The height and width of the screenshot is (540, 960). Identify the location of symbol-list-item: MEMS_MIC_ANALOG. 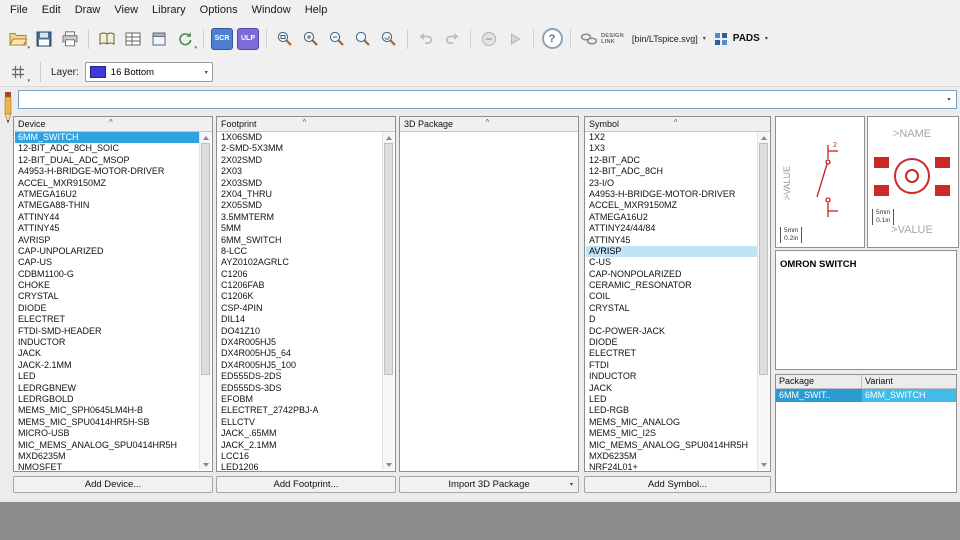
(672, 422).